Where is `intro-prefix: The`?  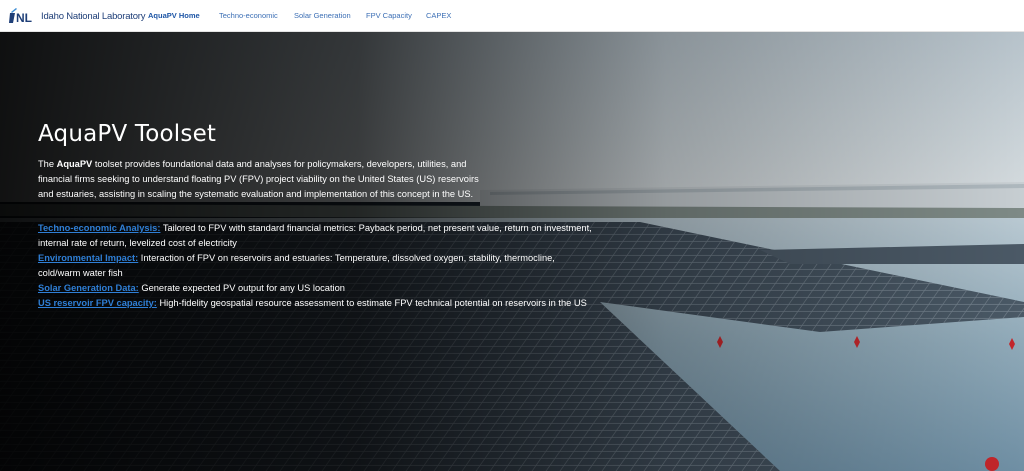 intro-prefix: The is located at coordinates (47, 164).